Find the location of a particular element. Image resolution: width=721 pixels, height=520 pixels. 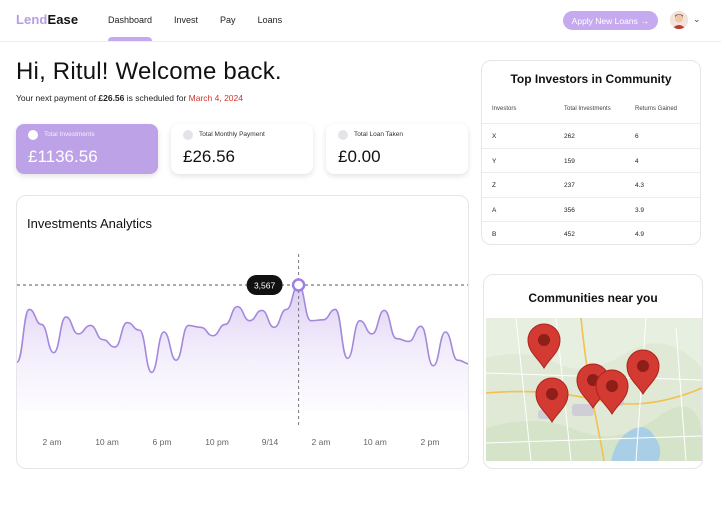

nav-pay: Pay is located at coordinates (228, 20).